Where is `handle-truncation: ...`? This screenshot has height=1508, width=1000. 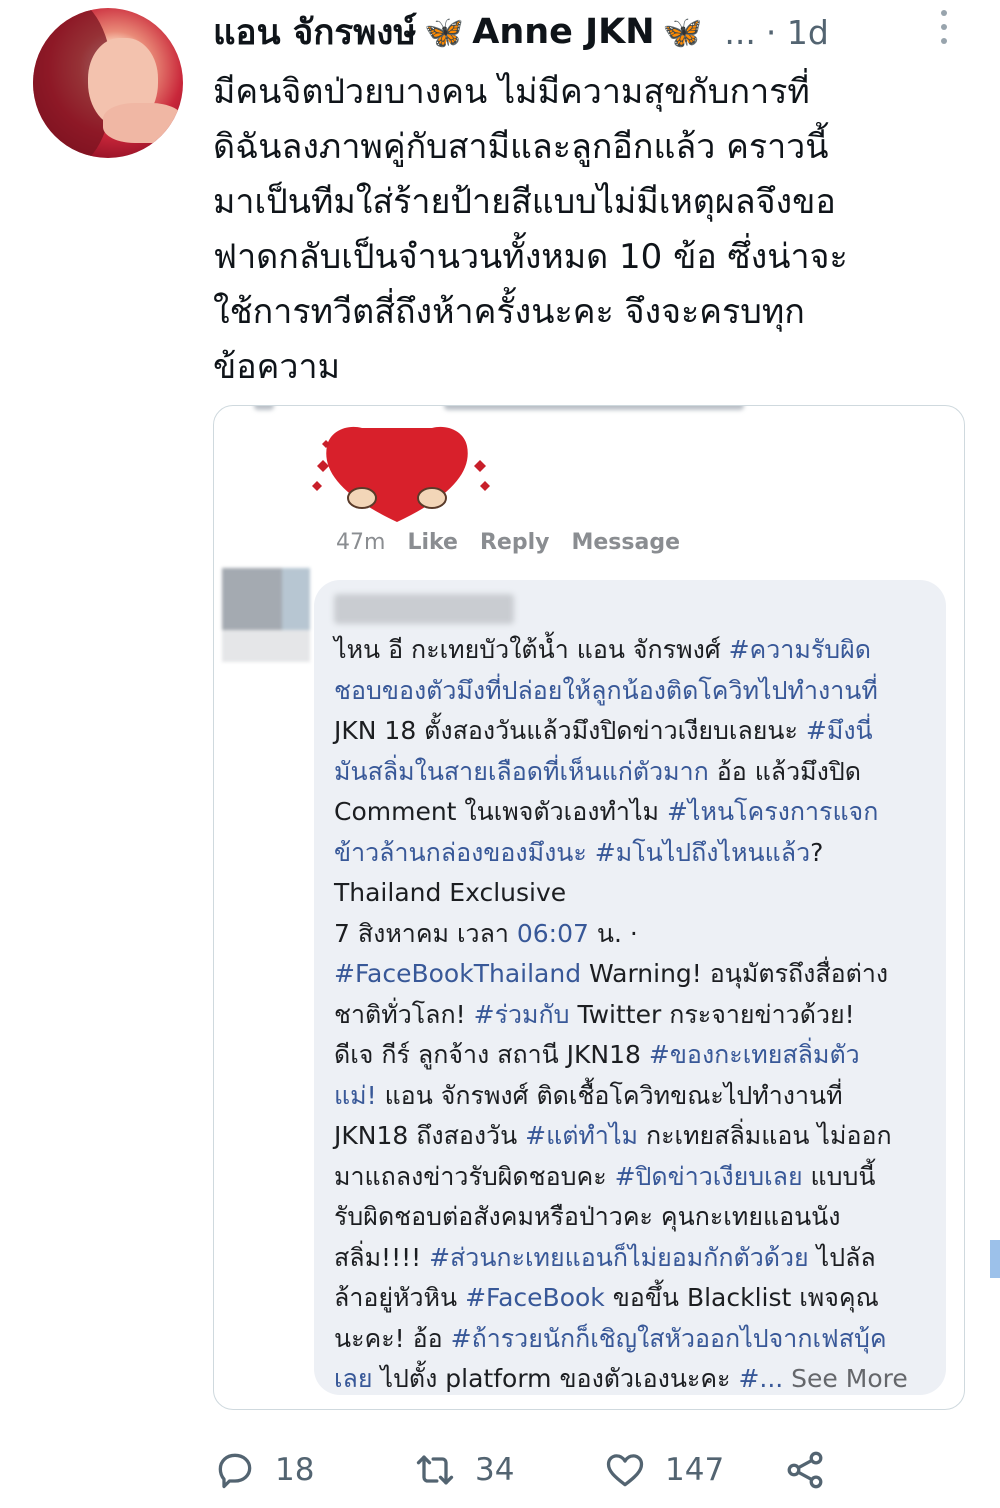
handle-truncation: ... is located at coordinates (740, 32).